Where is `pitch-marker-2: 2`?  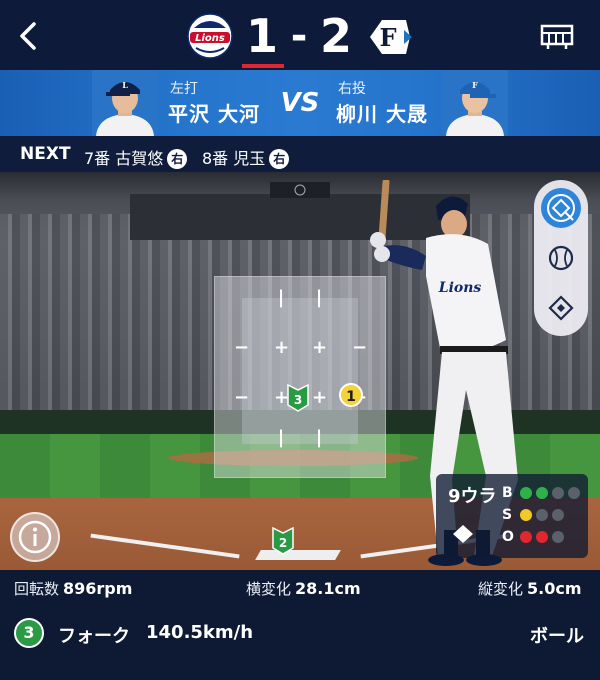 pitch-marker-2: 2 is located at coordinates (283, 540).